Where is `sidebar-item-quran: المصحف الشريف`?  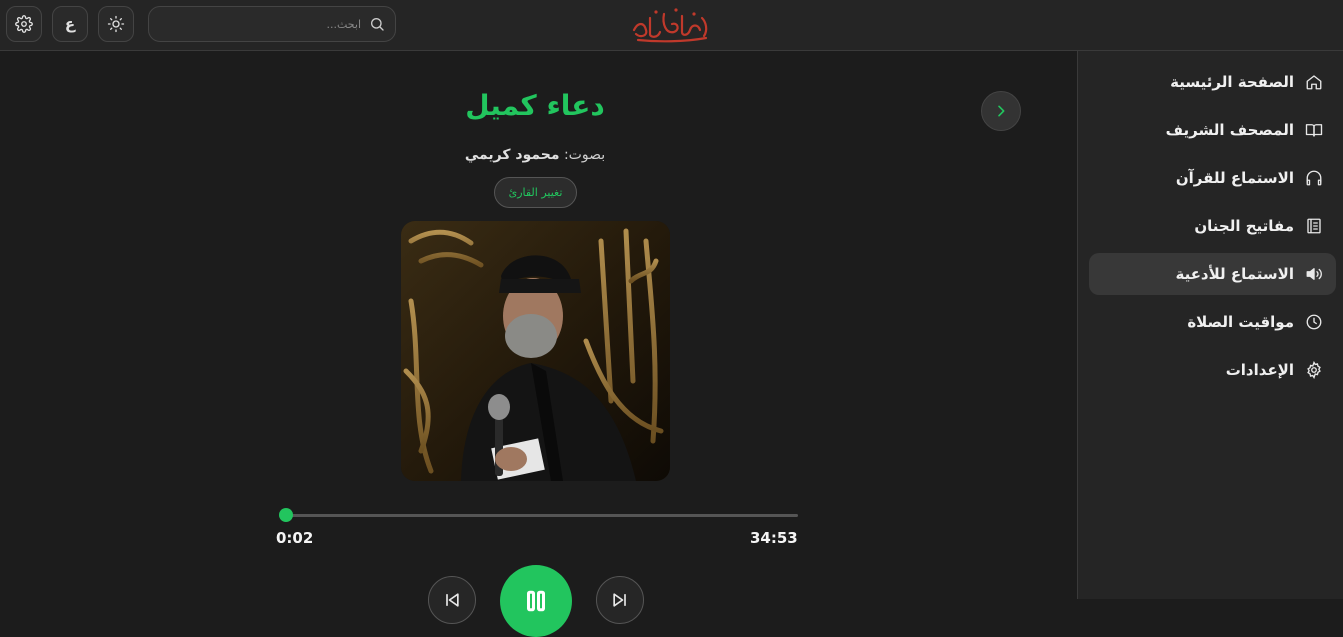
sidebar-item-quran: المصحف الشريف is located at coordinates (1212, 130).